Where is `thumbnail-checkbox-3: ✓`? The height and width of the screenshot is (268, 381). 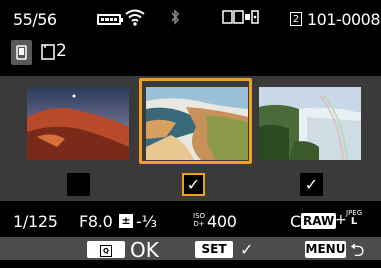 thumbnail-checkbox-3: ✓ is located at coordinates (311, 184).